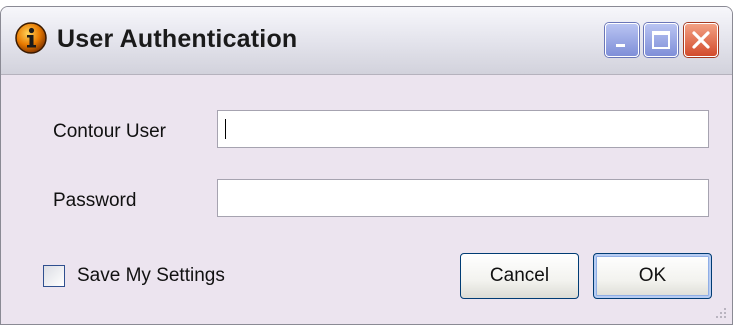 This screenshot has width=737, height=325. What do you see at coordinates (652, 276) in the screenshot?
I see `ok-button: OK` at bounding box center [652, 276].